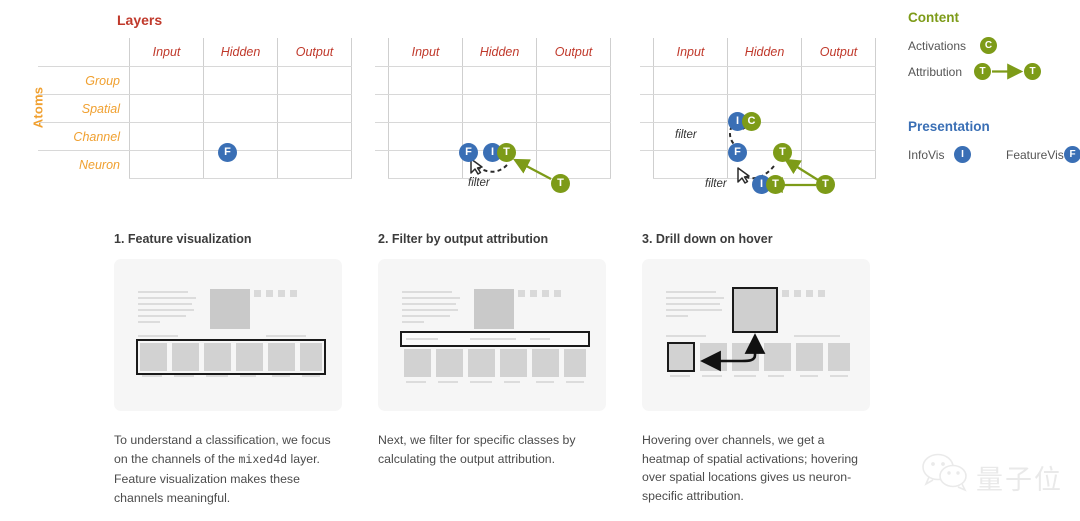 The width and height of the screenshot is (1080, 521). Describe the element at coordinates (716, 184) in the screenshot. I see `filter-label-lower: filter` at that location.